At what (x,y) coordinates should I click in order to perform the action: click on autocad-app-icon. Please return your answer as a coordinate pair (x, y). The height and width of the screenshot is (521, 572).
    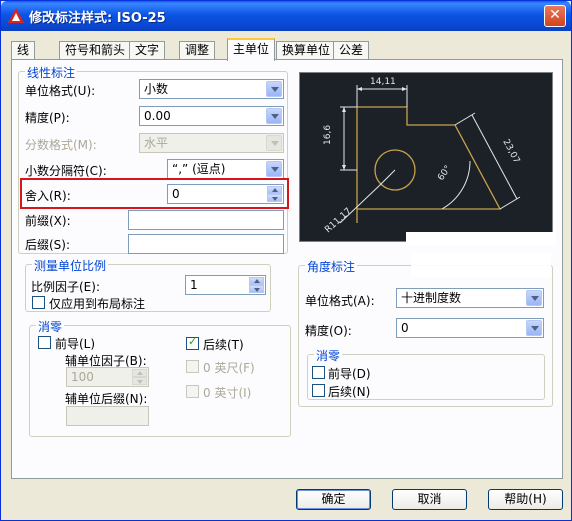
    Looking at the image, I should click on (16, 15).